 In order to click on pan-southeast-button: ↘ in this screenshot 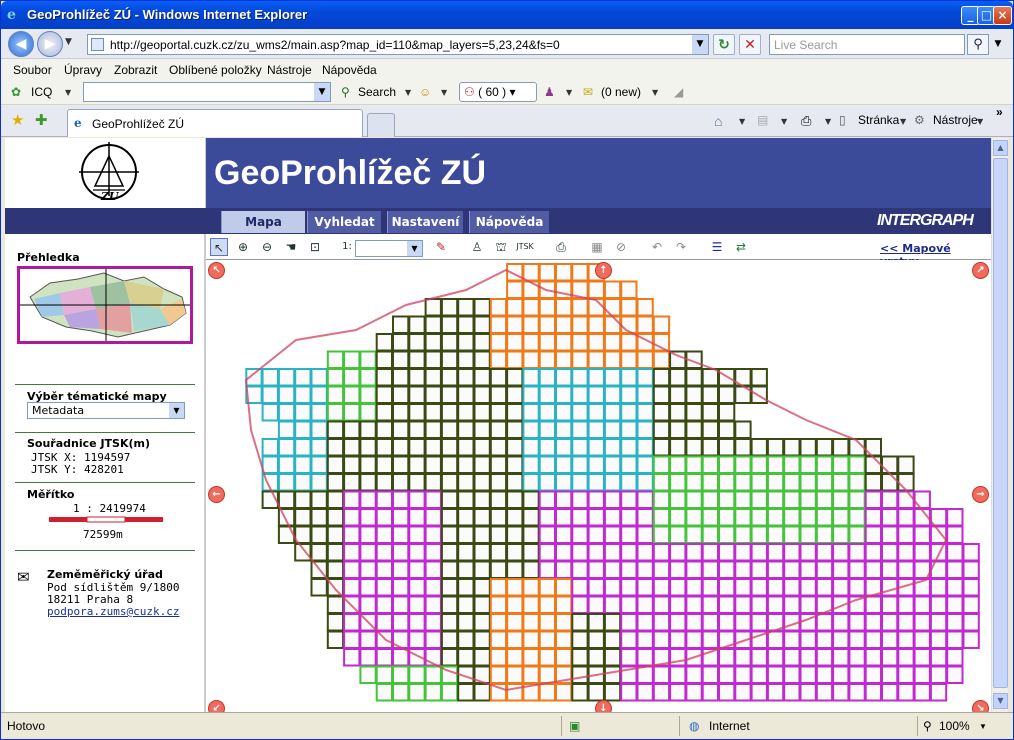, I will do `click(980, 706)`.